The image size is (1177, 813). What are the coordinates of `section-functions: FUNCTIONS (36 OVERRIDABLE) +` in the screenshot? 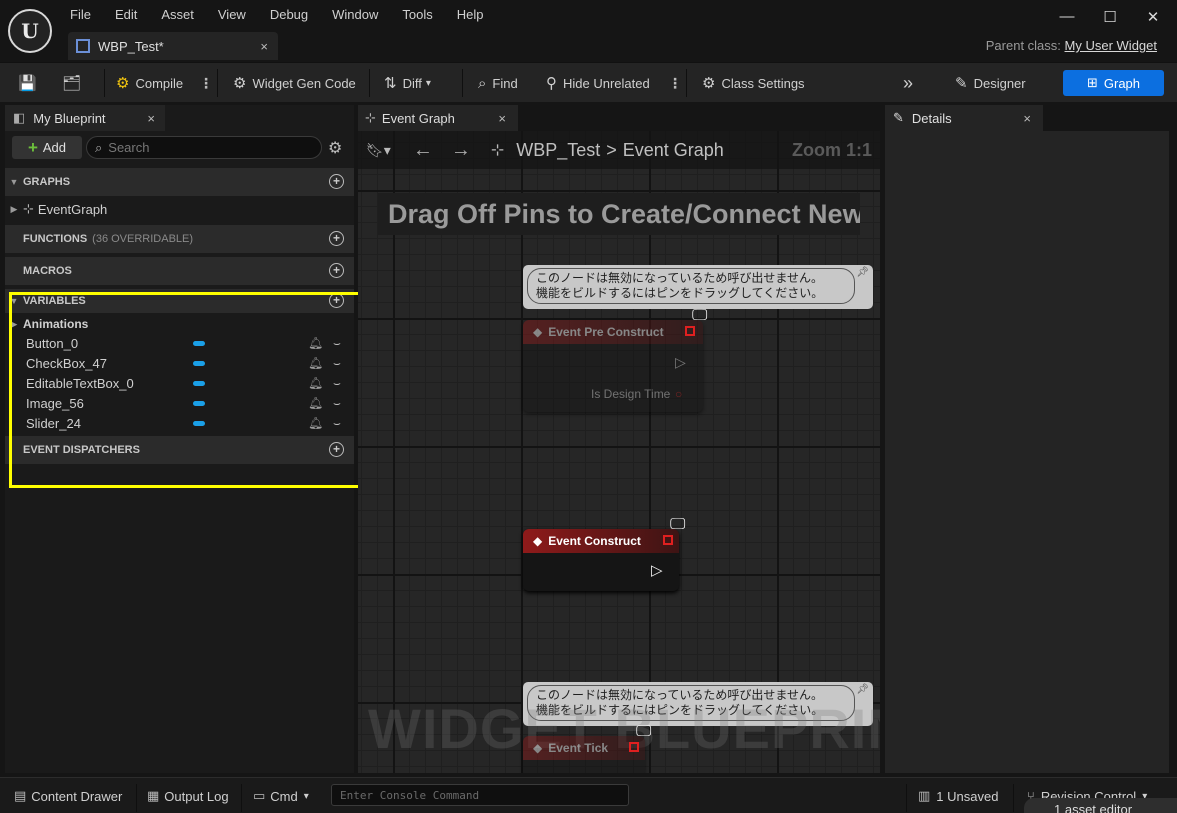 It's located at (179, 239).